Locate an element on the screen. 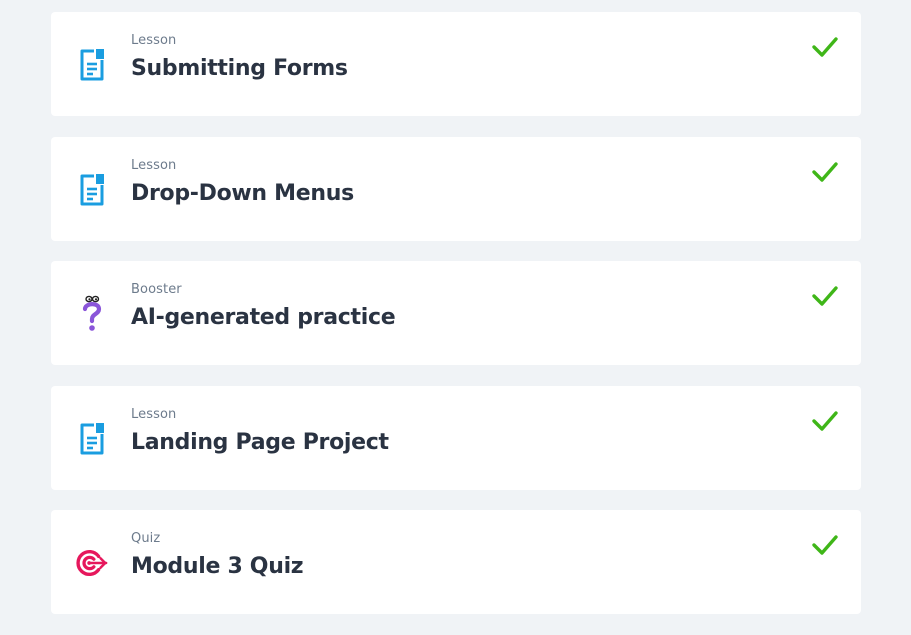 Image resolution: width=911 pixels, height=635 pixels. list-item-landing-page-project: Lesson Landing Page Project is located at coordinates (456, 437).